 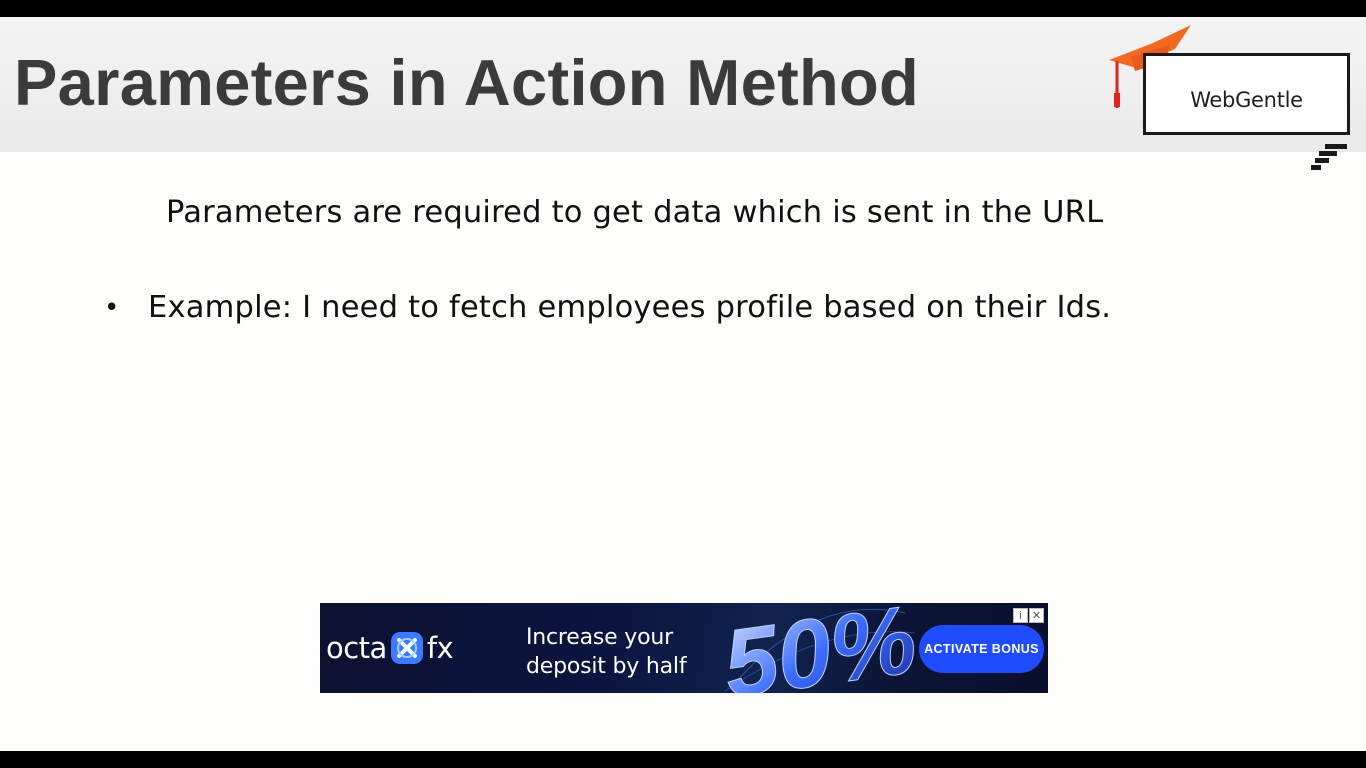 What do you see at coordinates (1246, 100) in the screenshot?
I see `logo-text: WebGentle` at bounding box center [1246, 100].